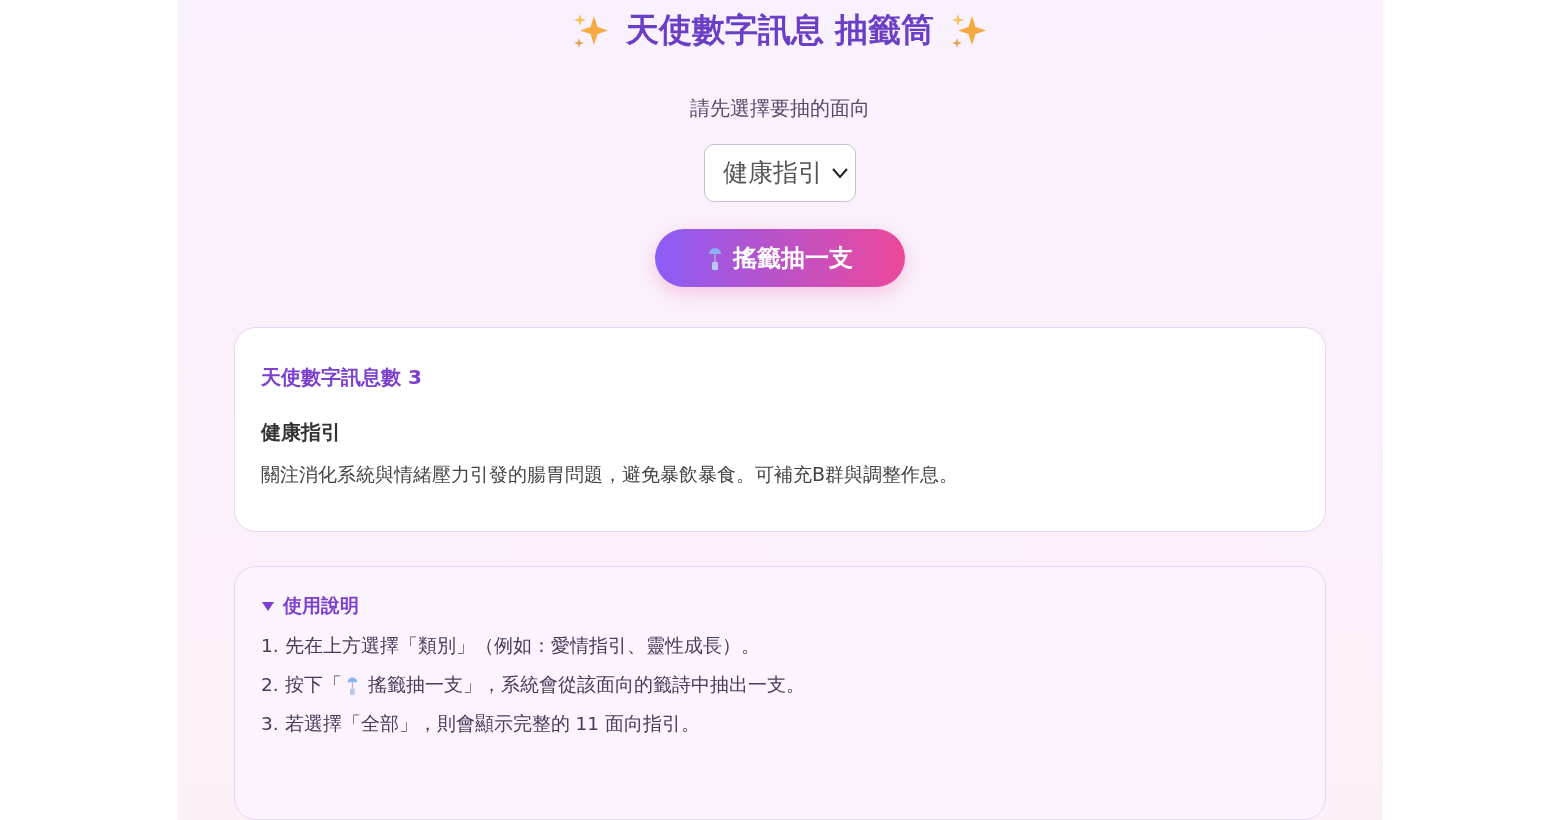 This screenshot has width=1560, height=820. I want to click on result-message: 關注消化系統與情緒壓力引發的腸胃問題，避免暴飲暴食。可補充B群與調整作息。, so click(610, 474).